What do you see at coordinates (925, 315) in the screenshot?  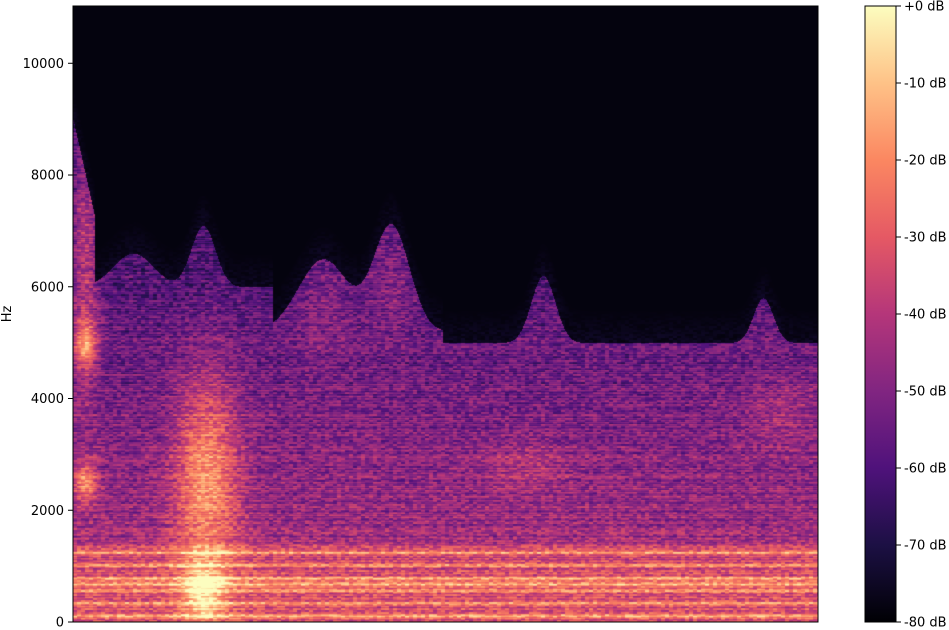 I see `colorbar-tick-label: -40 dB` at bounding box center [925, 315].